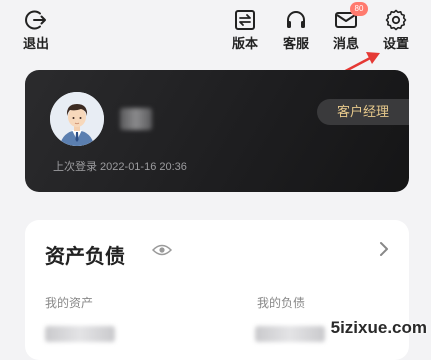 Image resolution: width=431 pixels, height=360 pixels. What do you see at coordinates (136, 119) in the screenshot?
I see `username-redacted` at bounding box center [136, 119].